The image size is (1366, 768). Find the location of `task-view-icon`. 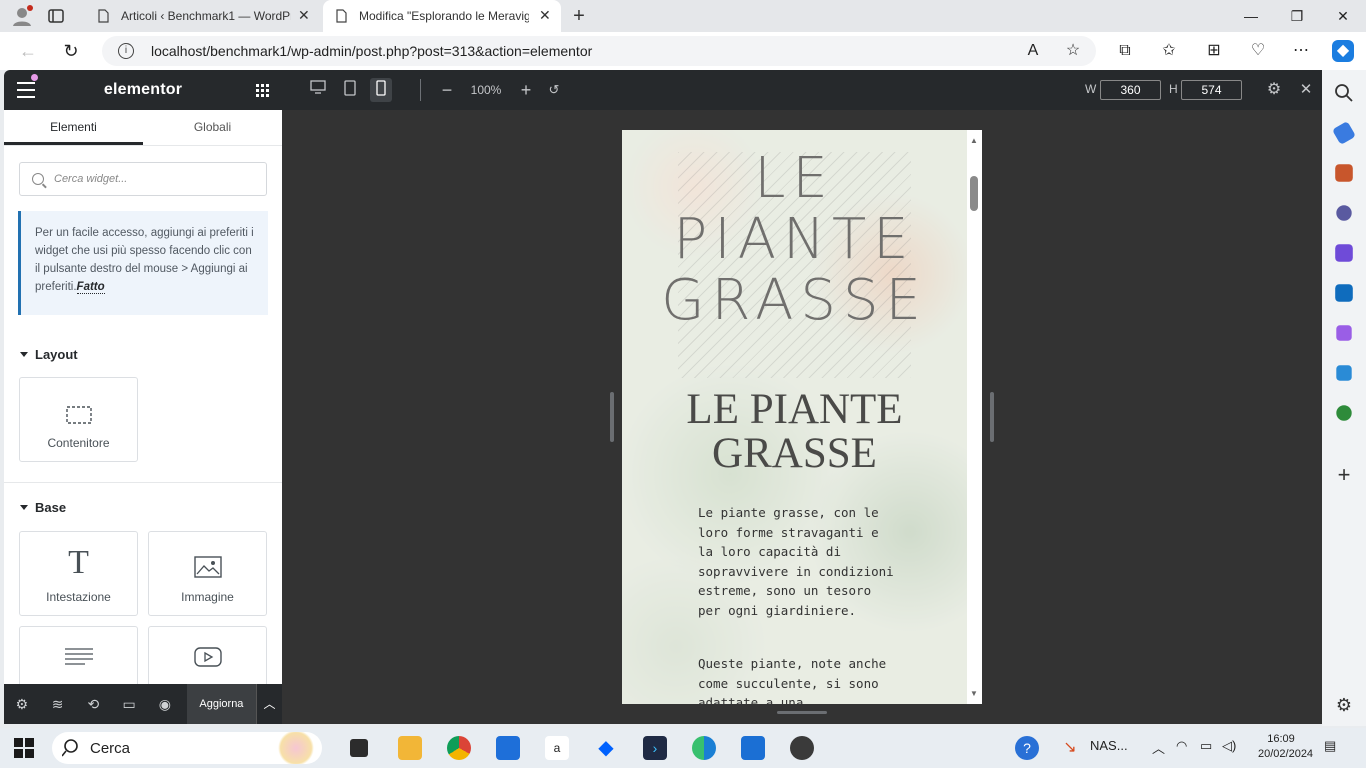

task-view-icon is located at coordinates (359, 748).